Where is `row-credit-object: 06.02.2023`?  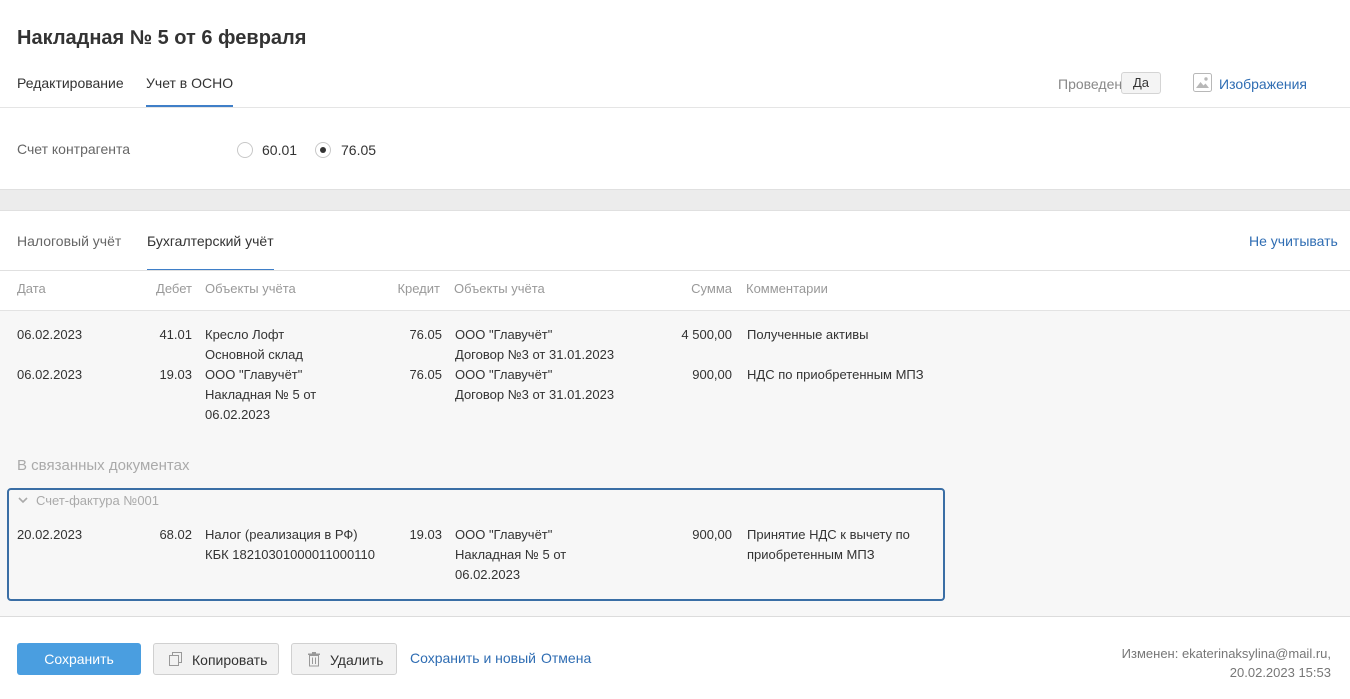
row-credit-object: 06.02.2023 is located at coordinates (488, 574).